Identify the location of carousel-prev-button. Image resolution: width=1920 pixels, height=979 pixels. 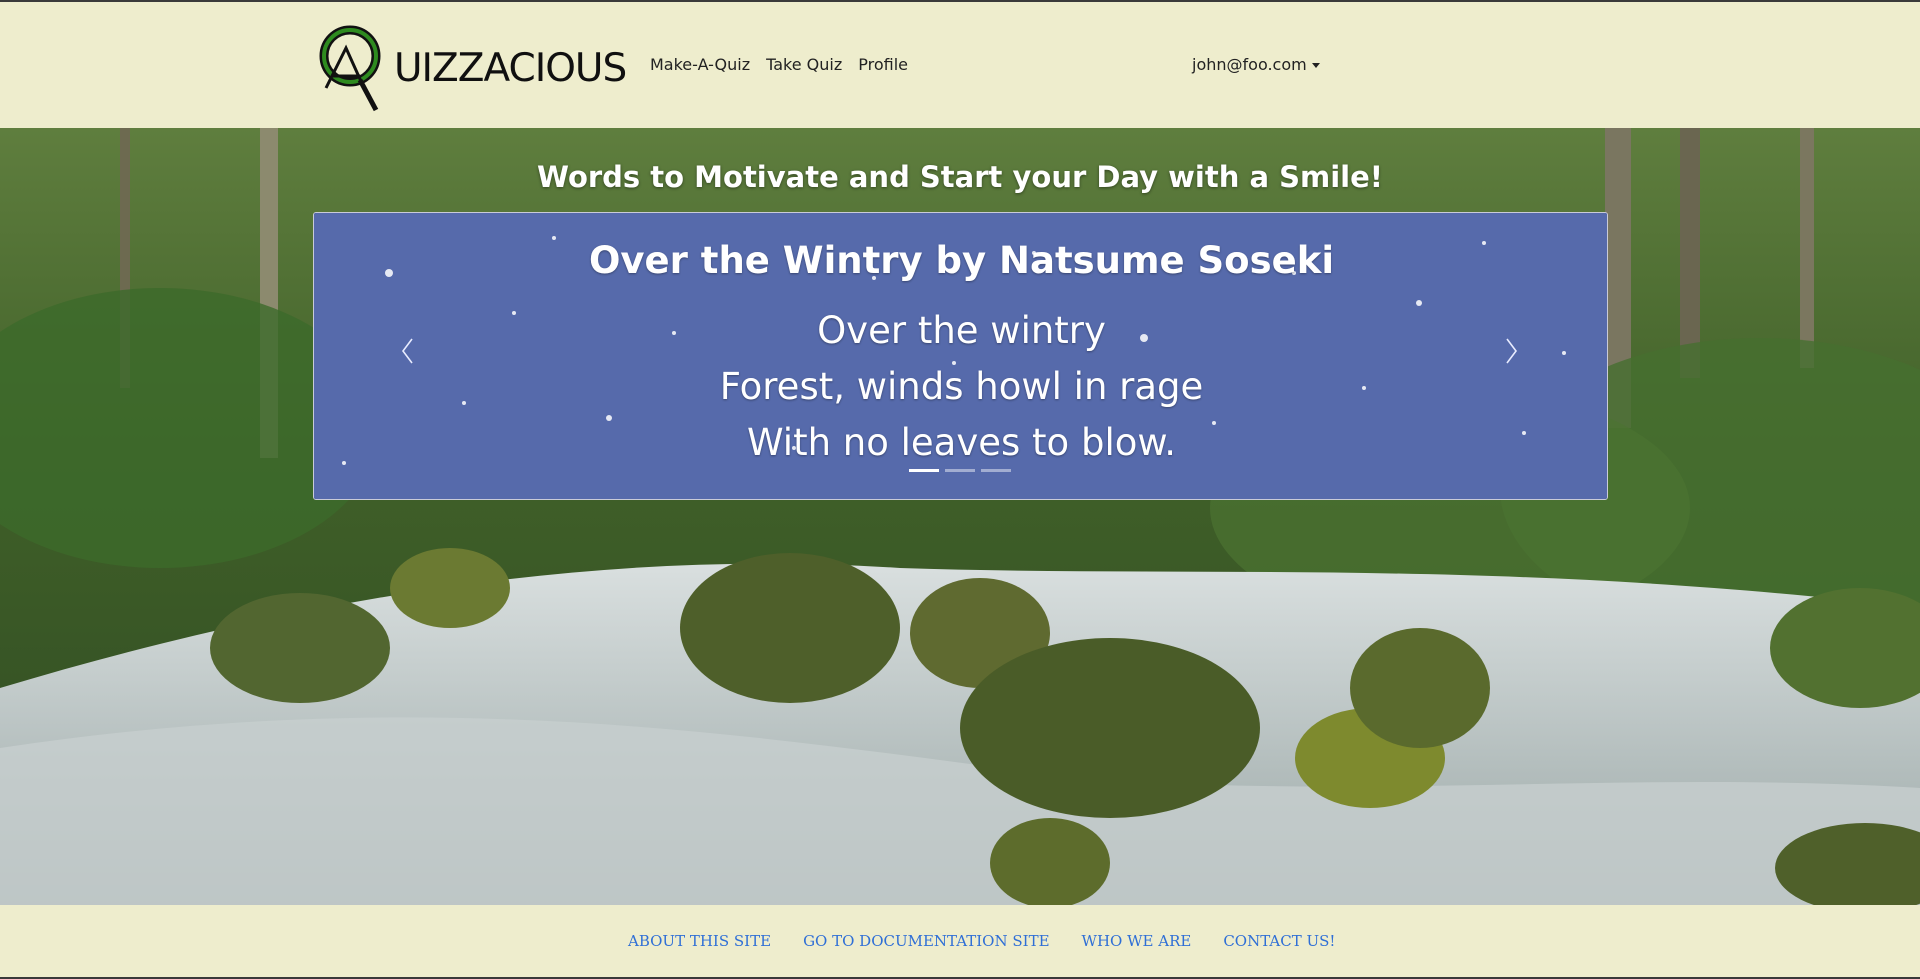
(407, 351).